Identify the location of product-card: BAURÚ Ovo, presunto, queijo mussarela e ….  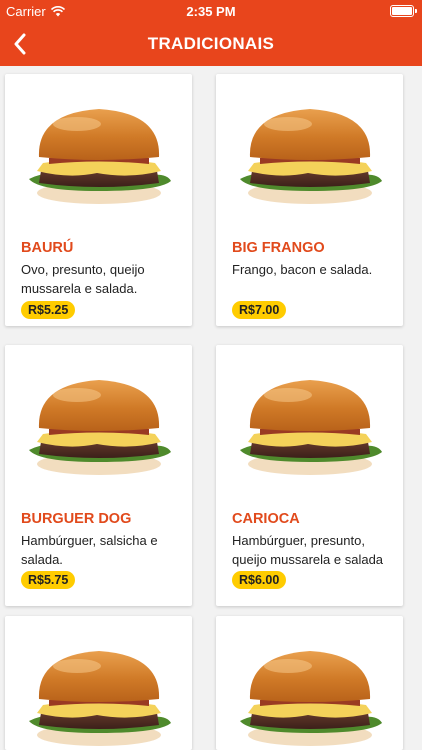
(98, 200).